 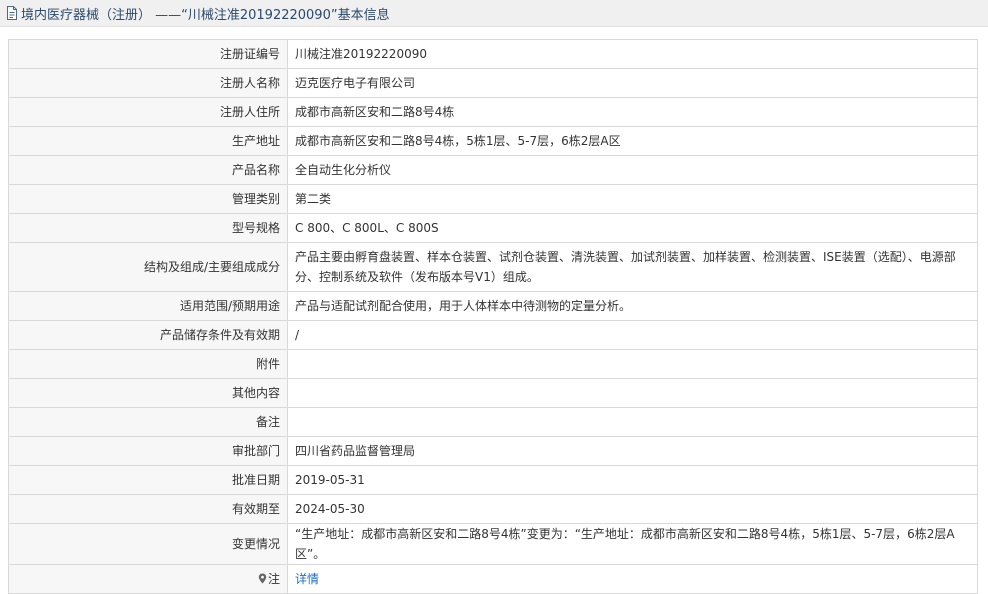 I want to click on table-row: 附件, so click(x=493, y=364).